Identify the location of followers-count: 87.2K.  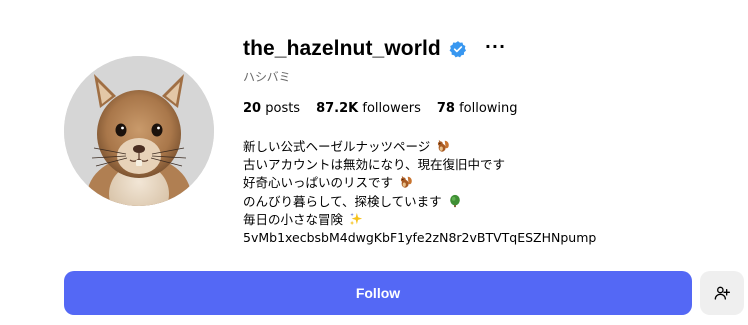
(337, 108).